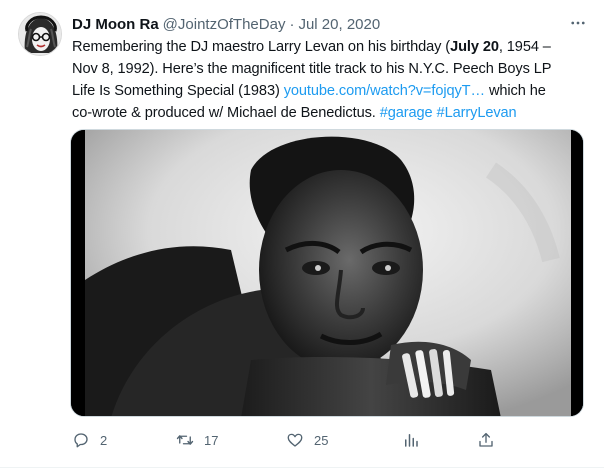 The image size is (604, 468). Describe the element at coordinates (211, 440) in the screenshot. I see `retweet-count: 17` at that location.